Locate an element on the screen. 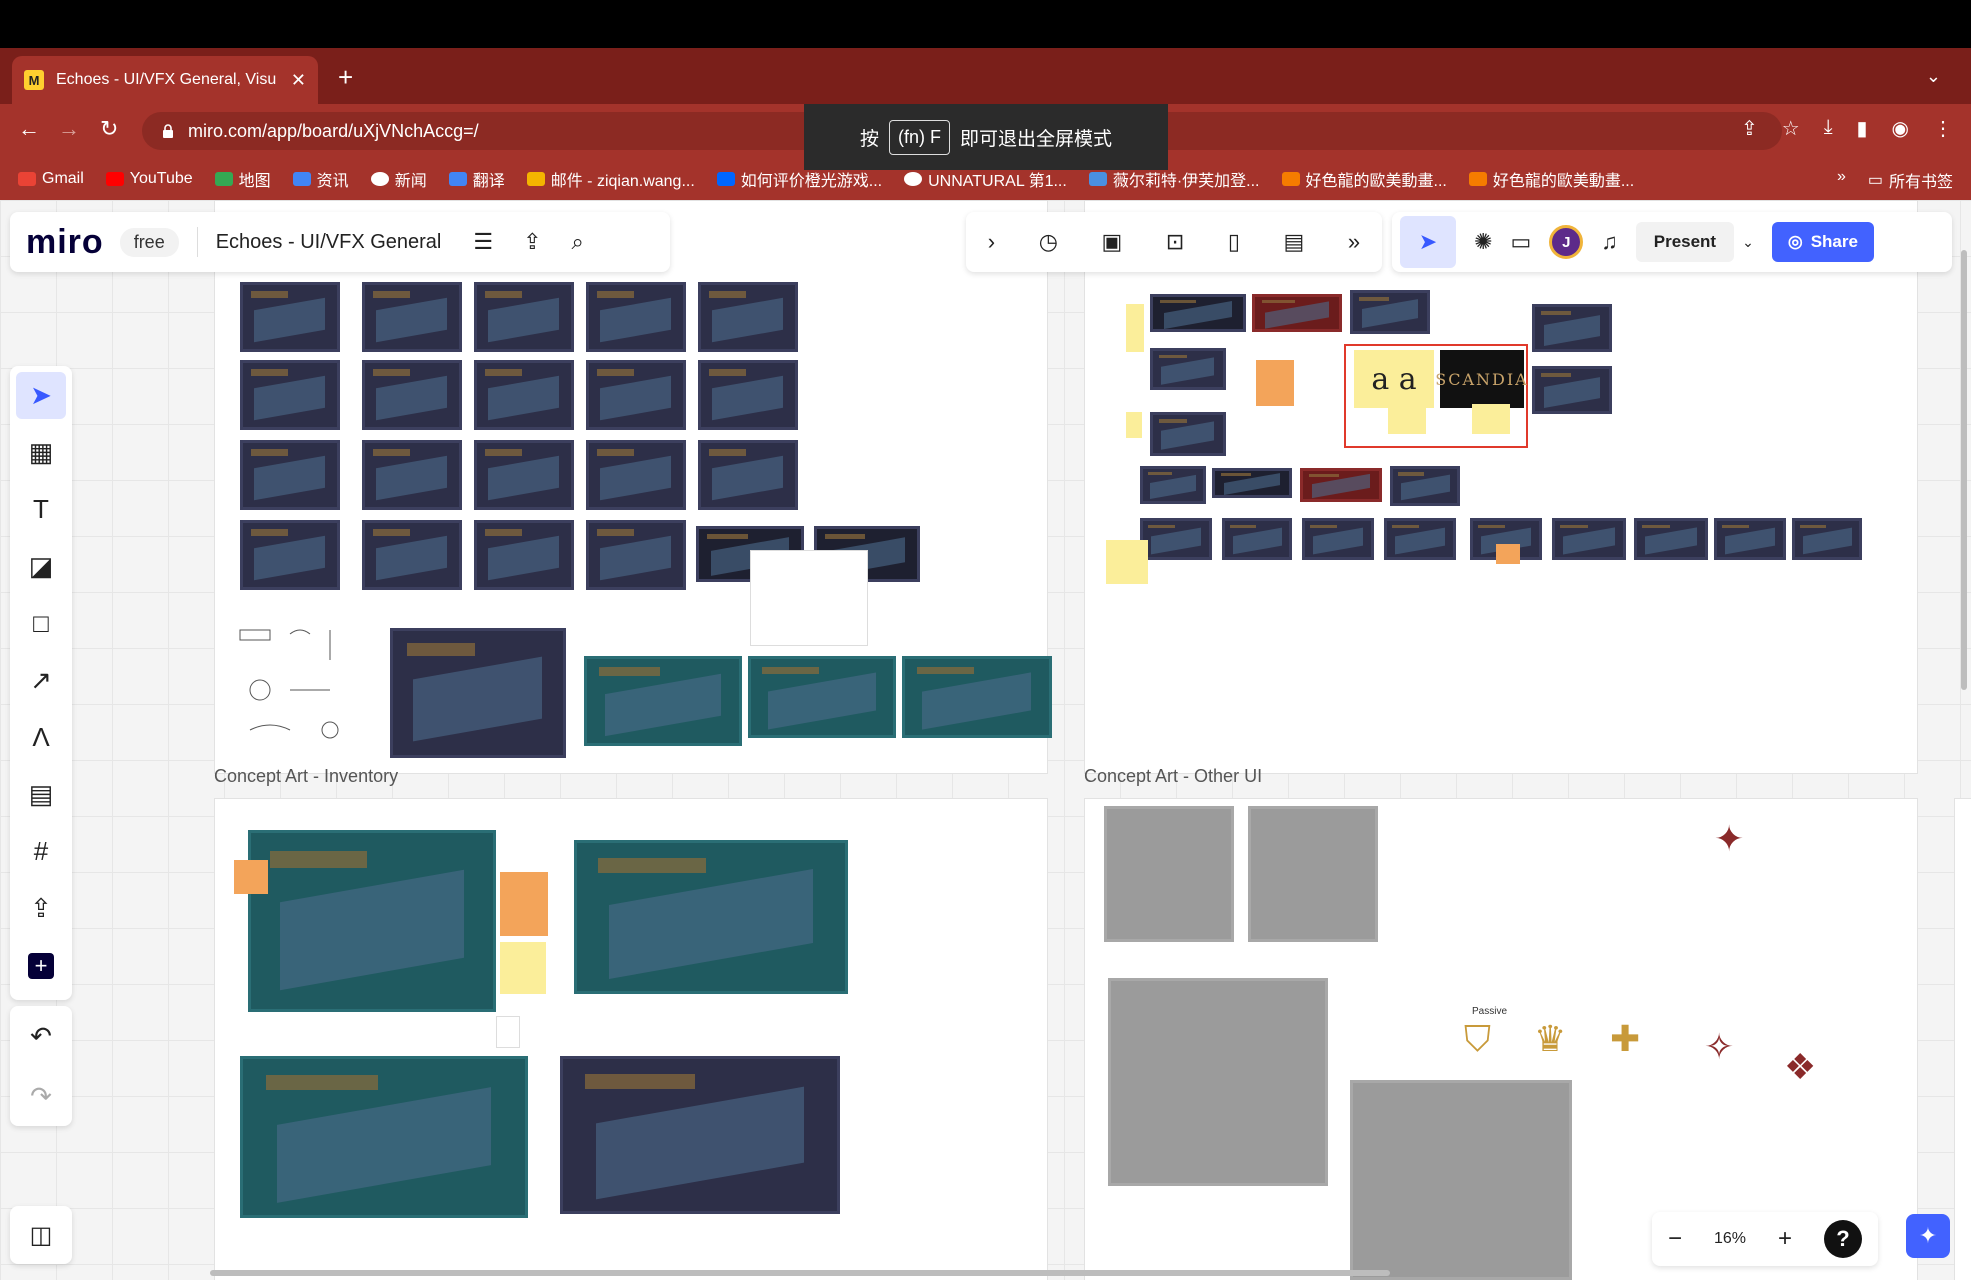  bell-icon: ♫ is located at coordinates (1609, 242).